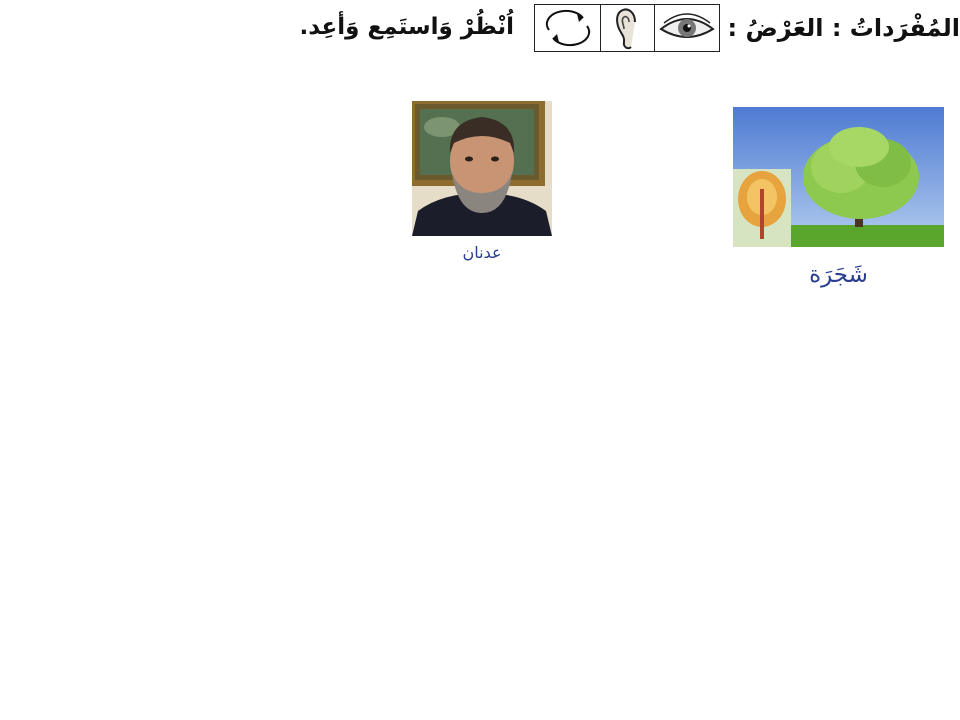 The image size is (960, 720). Describe the element at coordinates (567, 28) in the screenshot. I see `refresh-arrows-icon` at that location.